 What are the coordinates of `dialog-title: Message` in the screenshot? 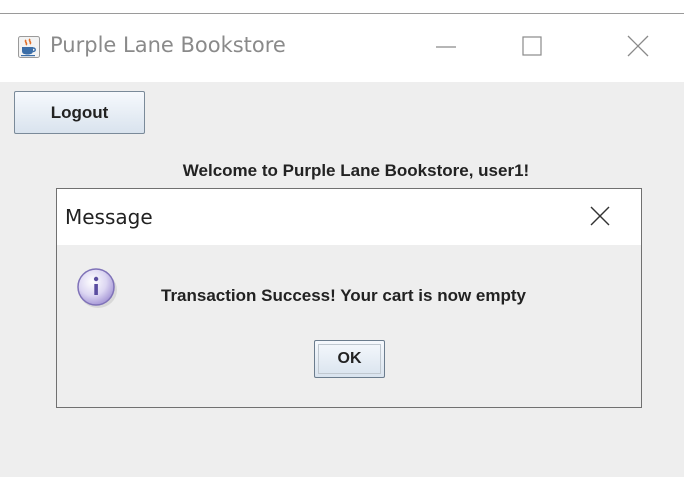 It's located at (109, 217).